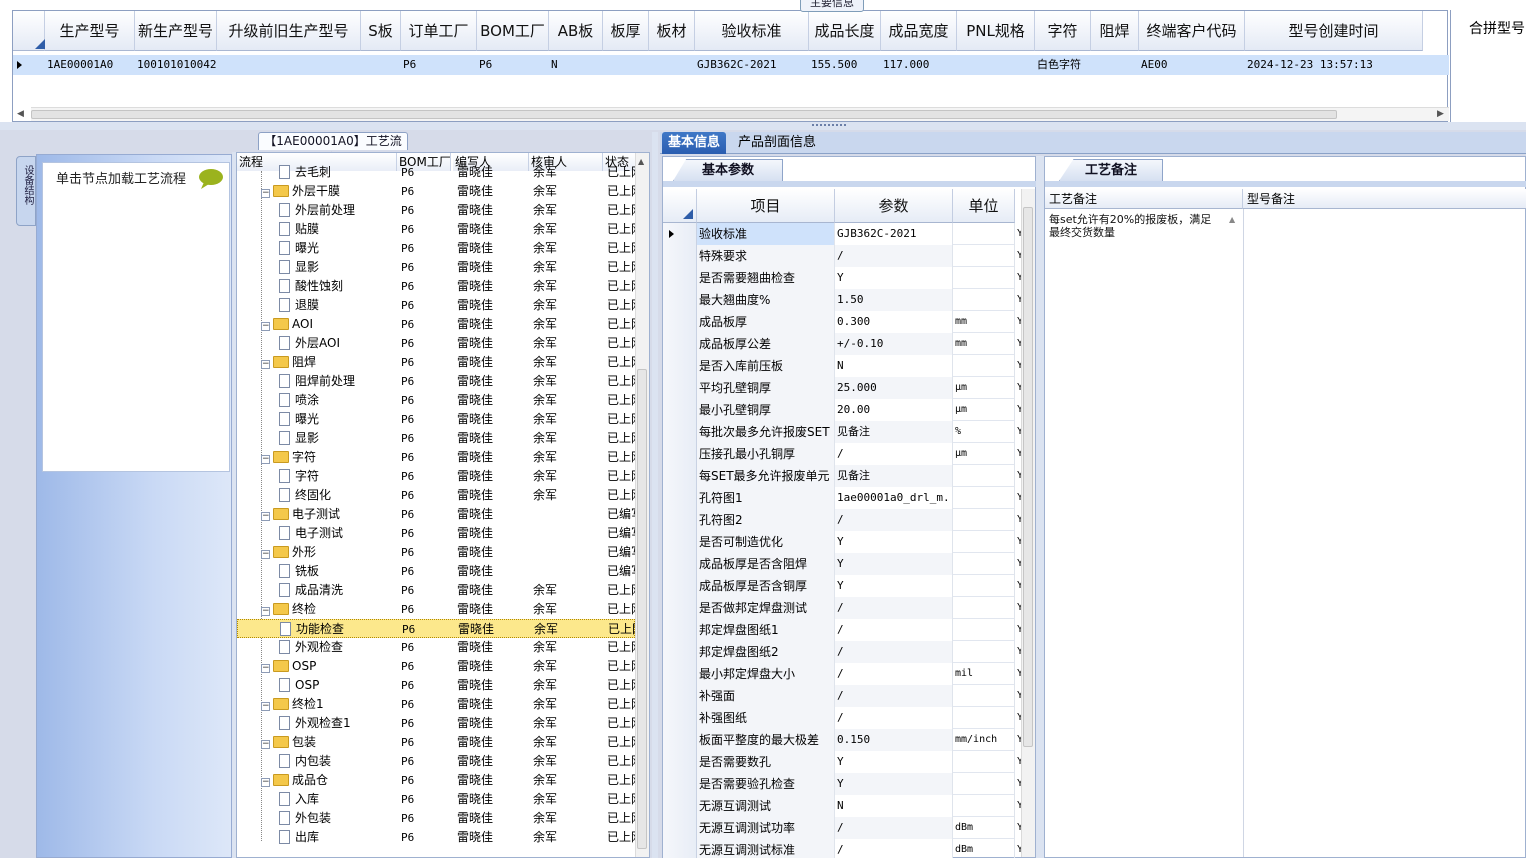 This screenshot has height=858, width=1526. Describe the element at coordinates (437, 210) in the screenshot. I see `tree-row: 外层前处理 P6 雷晓佳 余军 已上网` at that location.